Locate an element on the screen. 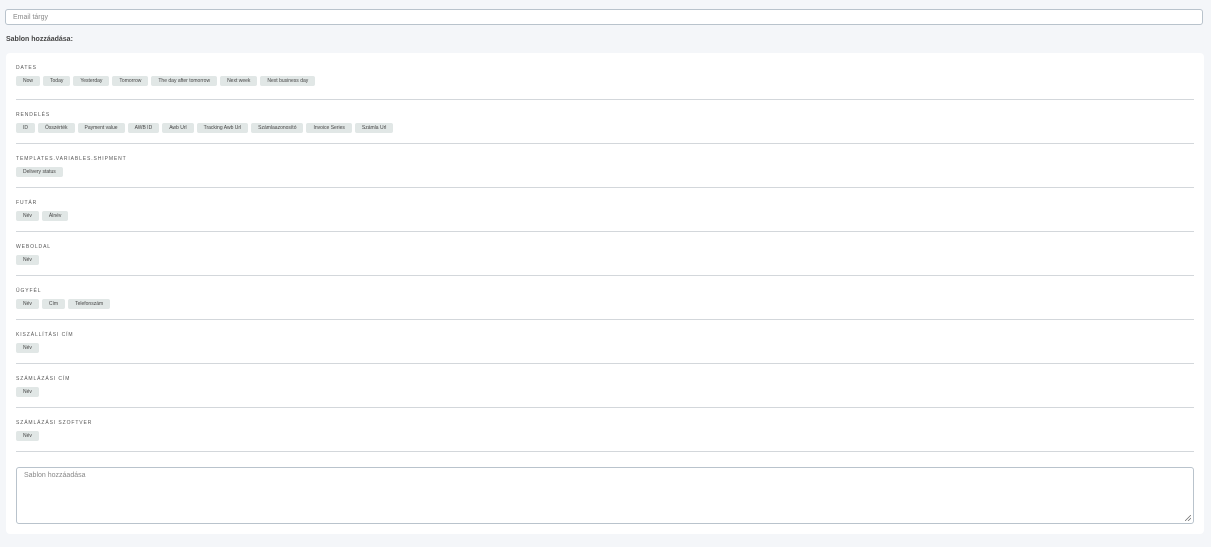  variable-chip: Álnév is located at coordinates (55, 216).